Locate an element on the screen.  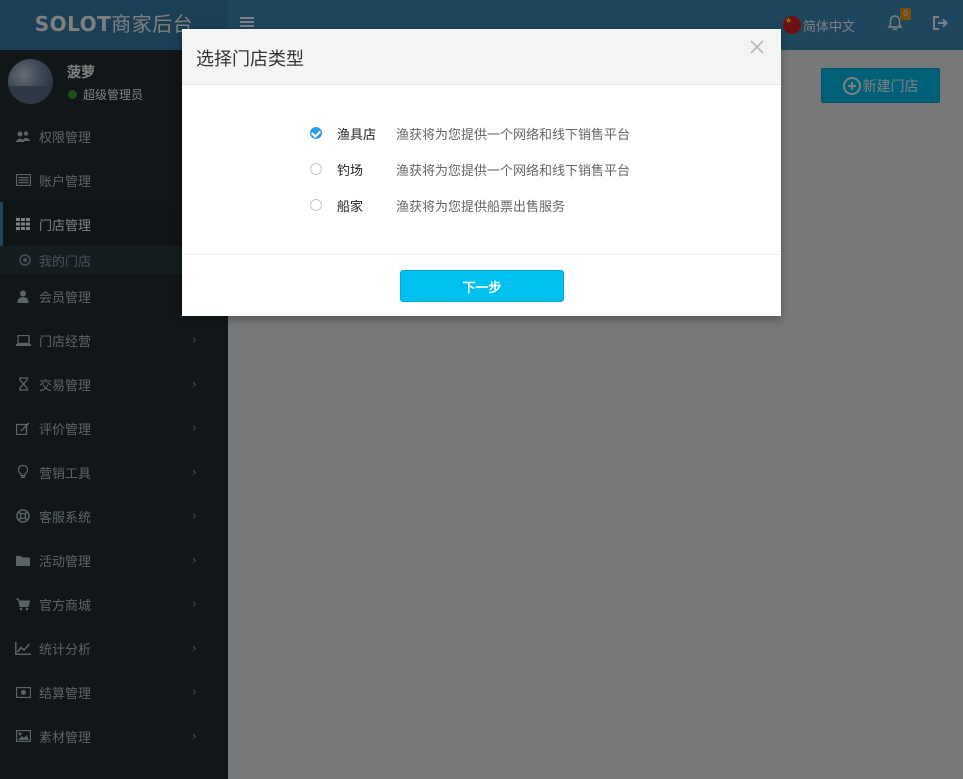
close-icon is located at coordinates (758, 51).